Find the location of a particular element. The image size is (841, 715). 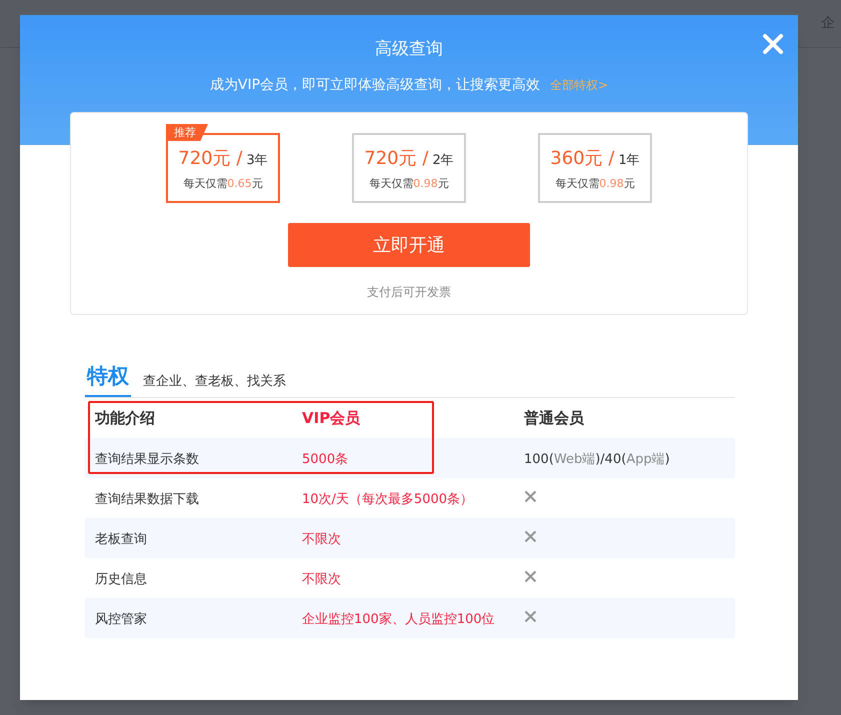

recommend-badge: 推荐 is located at coordinates (187, 132).